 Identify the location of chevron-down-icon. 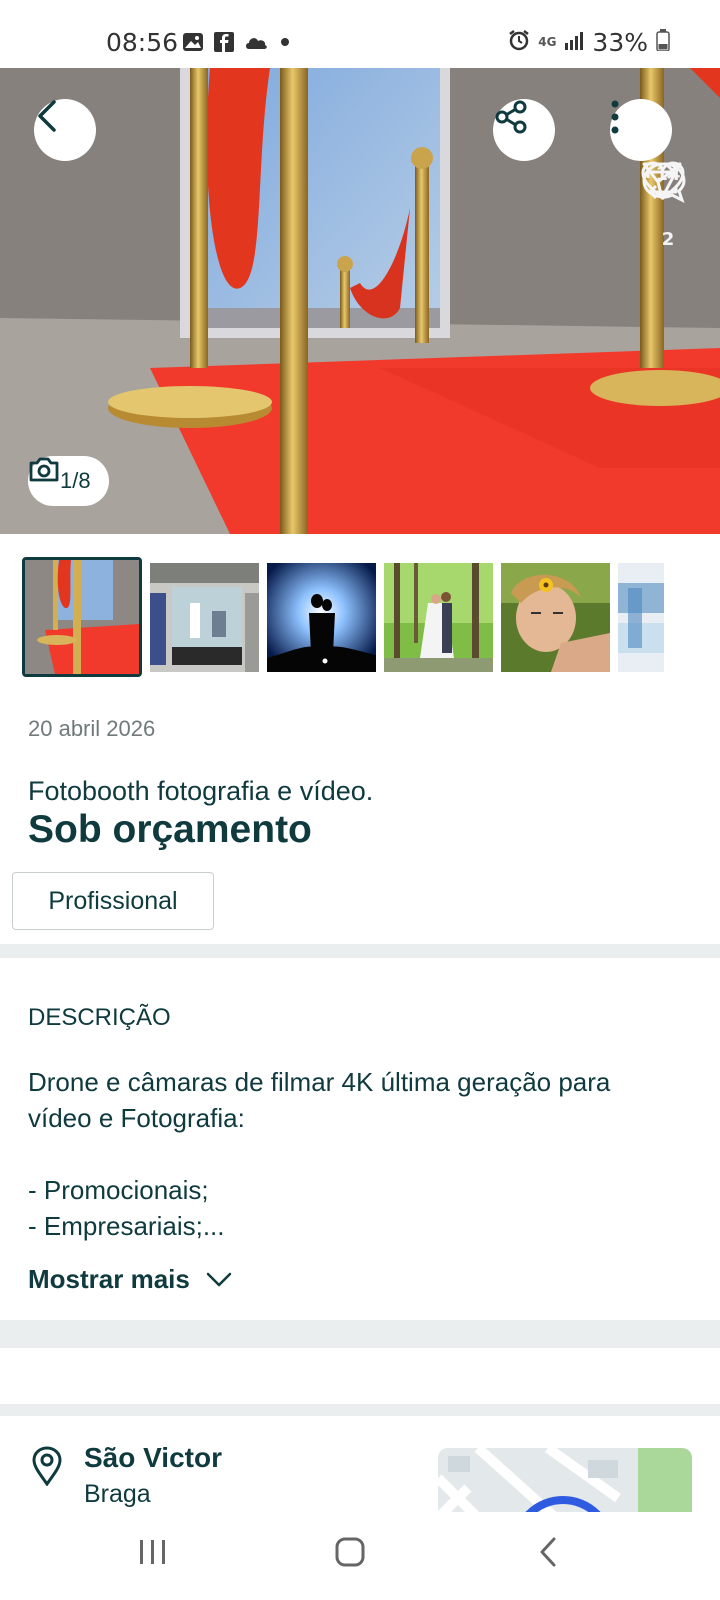
(219, 1279).